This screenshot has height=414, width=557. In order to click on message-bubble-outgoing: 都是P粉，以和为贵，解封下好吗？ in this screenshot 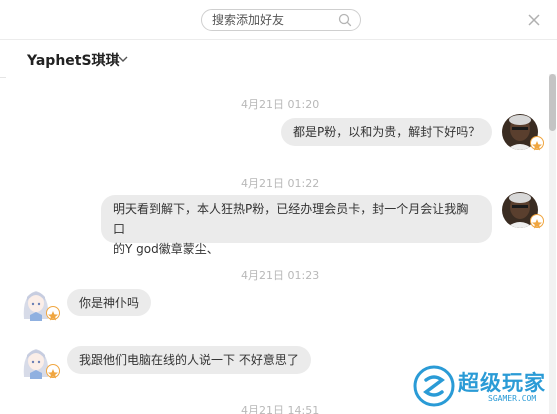, I will do `click(387, 132)`.